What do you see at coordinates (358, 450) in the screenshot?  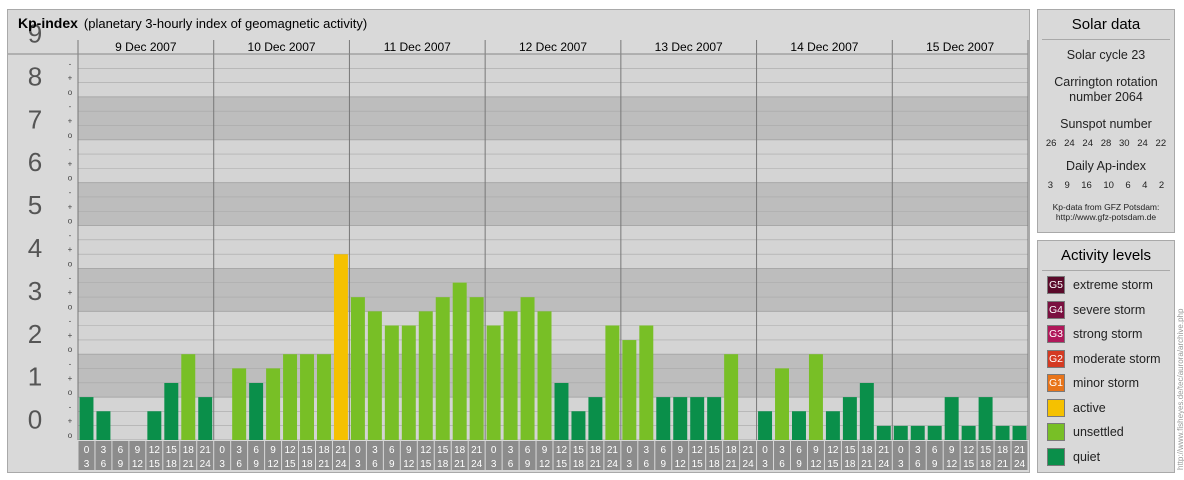 I see `interval-start-label: 0` at bounding box center [358, 450].